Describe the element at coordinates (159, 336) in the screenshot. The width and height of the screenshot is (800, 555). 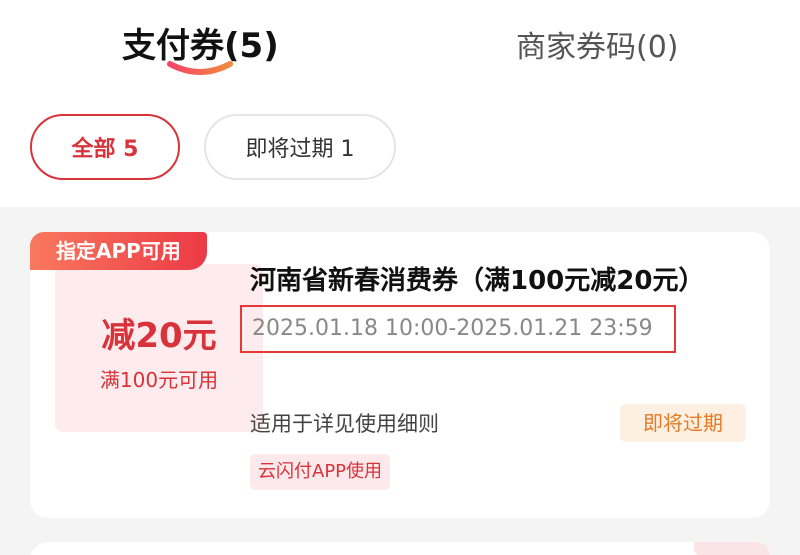
I see `coupon-amount: 减20元` at that location.